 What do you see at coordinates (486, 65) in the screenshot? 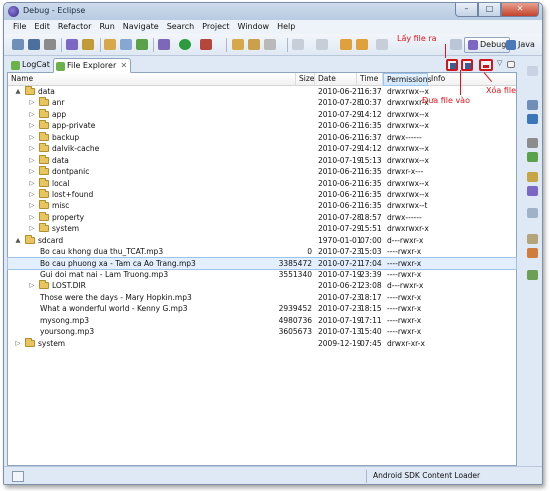
I see `delete-file-button` at bounding box center [486, 65].